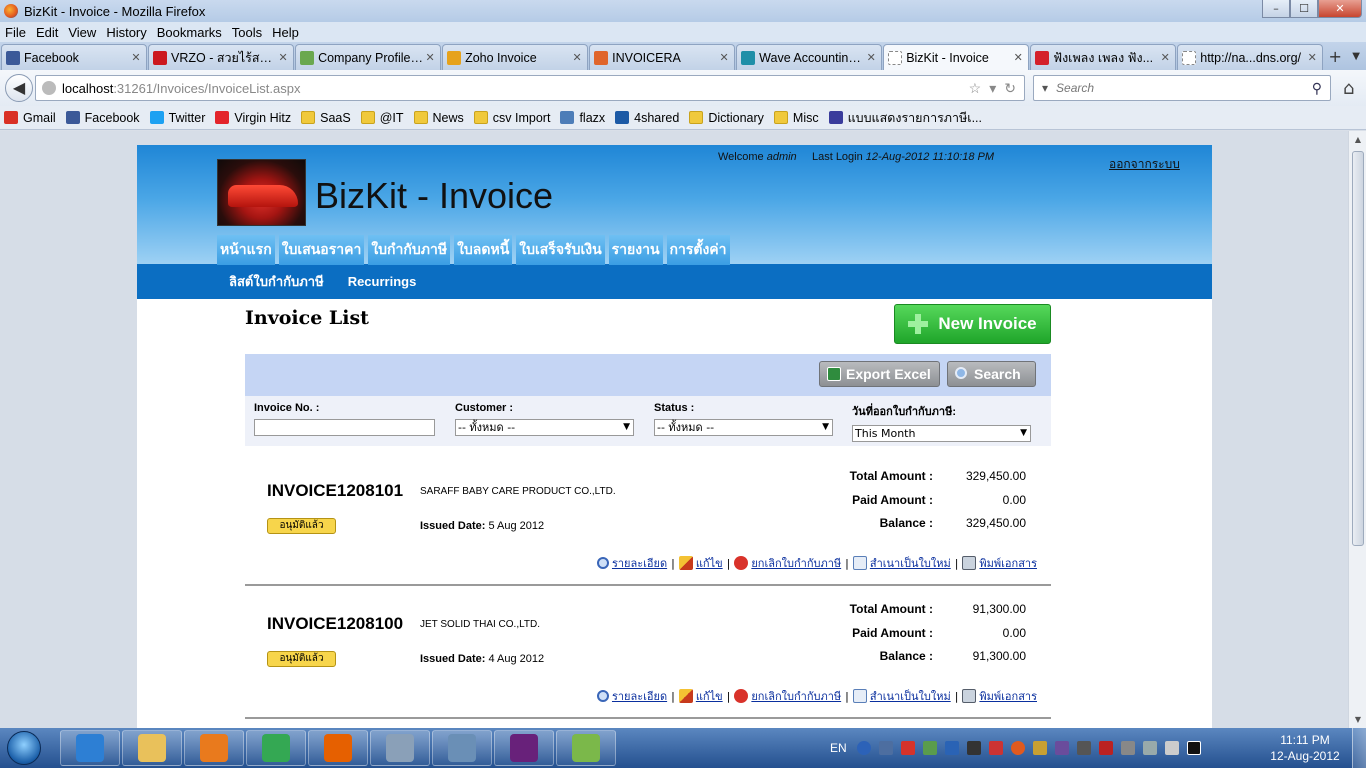 This screenshot has width=1366, height=768. I want to click on menu-help: Help, so click(285, 32).